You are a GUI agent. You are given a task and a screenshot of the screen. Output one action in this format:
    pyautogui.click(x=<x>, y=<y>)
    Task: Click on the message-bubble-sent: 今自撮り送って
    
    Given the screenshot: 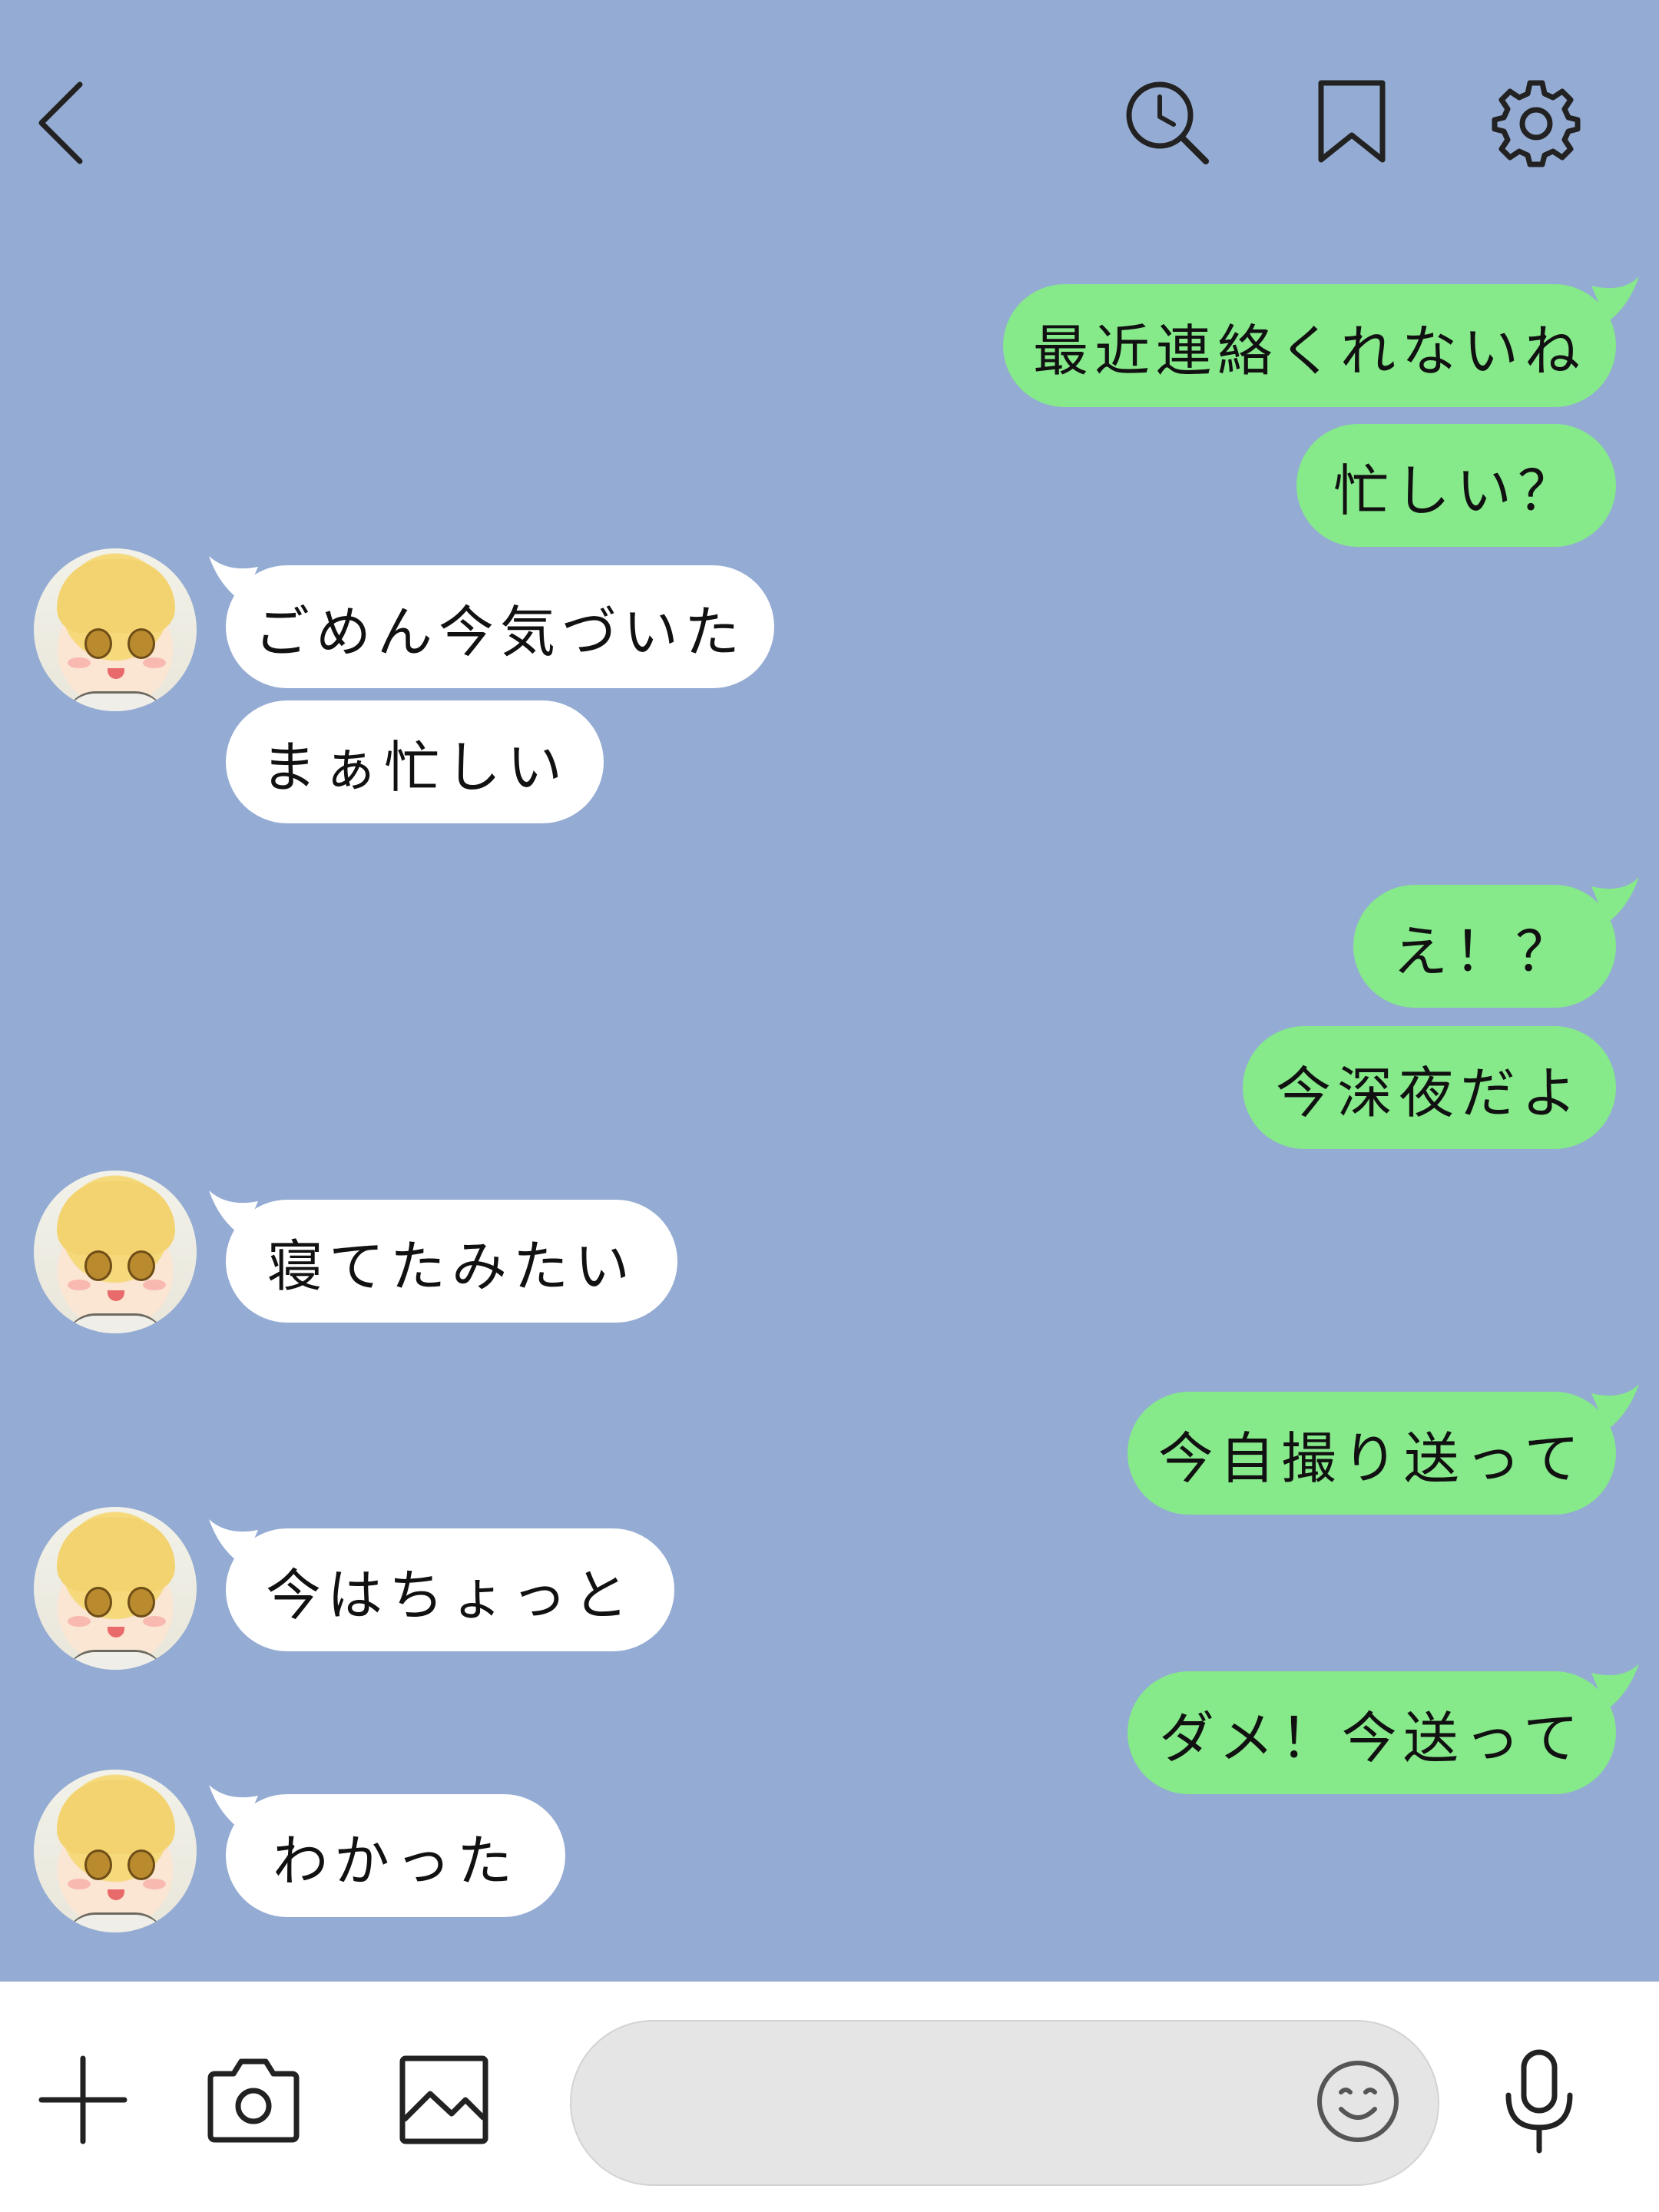 What is the action you would take?
    pyautogui.click(x=1372, y=1454)
    